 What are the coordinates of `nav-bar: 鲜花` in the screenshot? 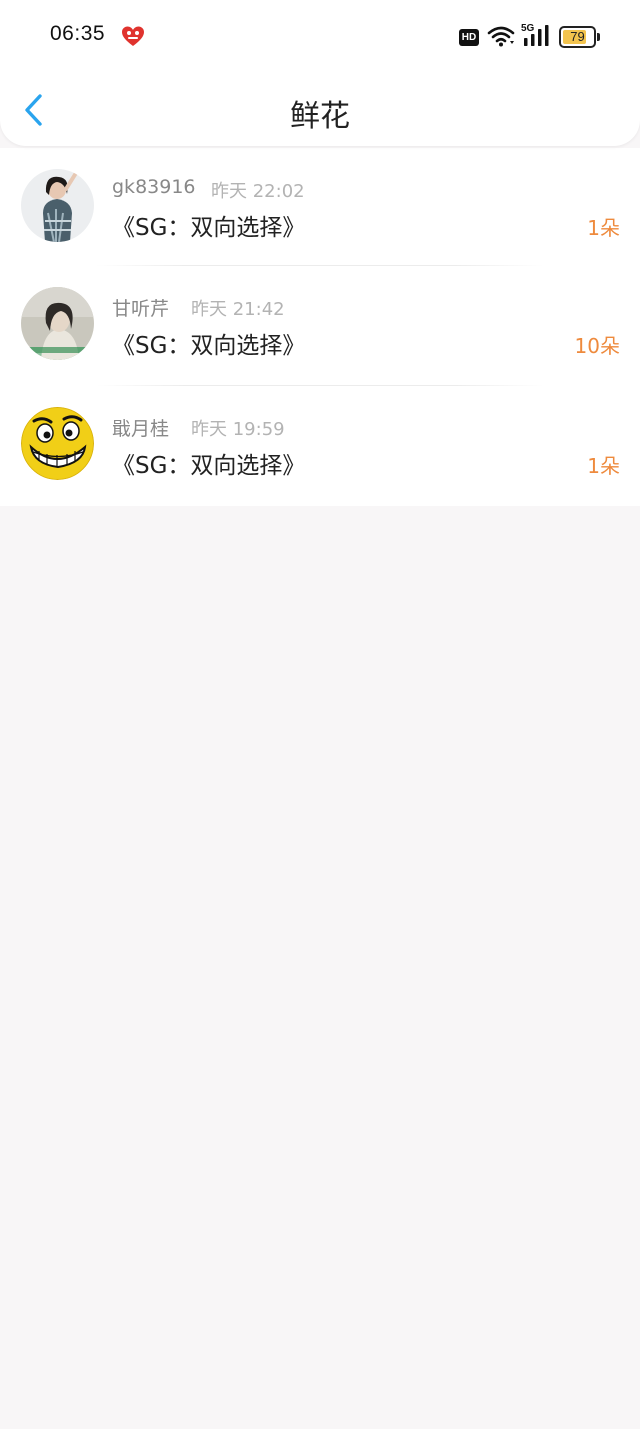 It's located at (320, 109).